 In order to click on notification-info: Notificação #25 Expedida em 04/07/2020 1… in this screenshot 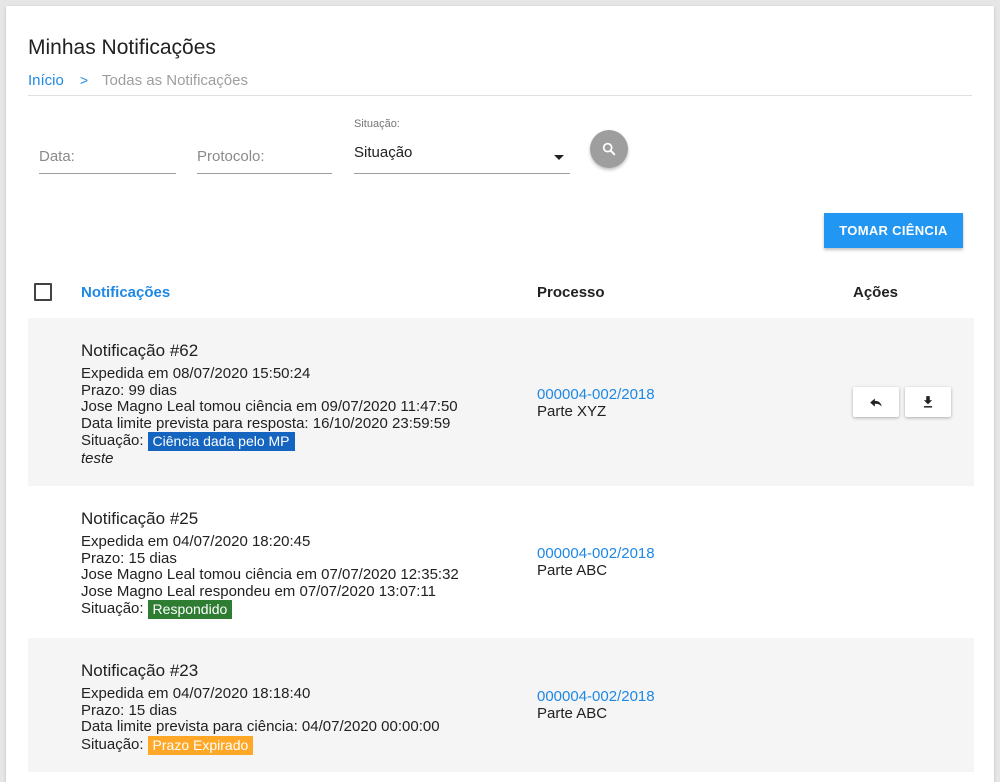, I will do `click(270, 563)`.